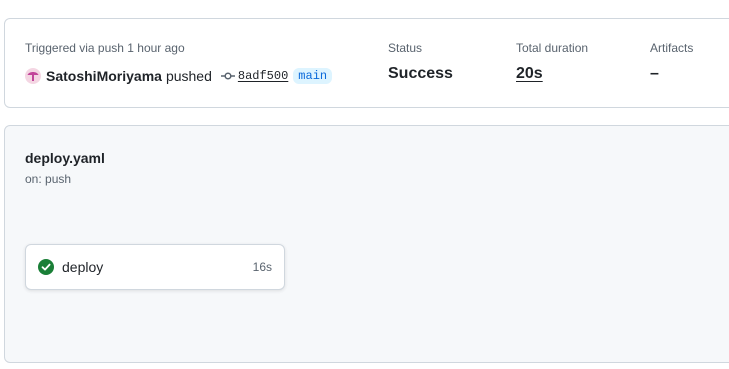 The width and height of the screenshot is (729, 369). Describe the element at coordinates (654, 73) in the screenshot. I see `artifacts-value: –` at that location.